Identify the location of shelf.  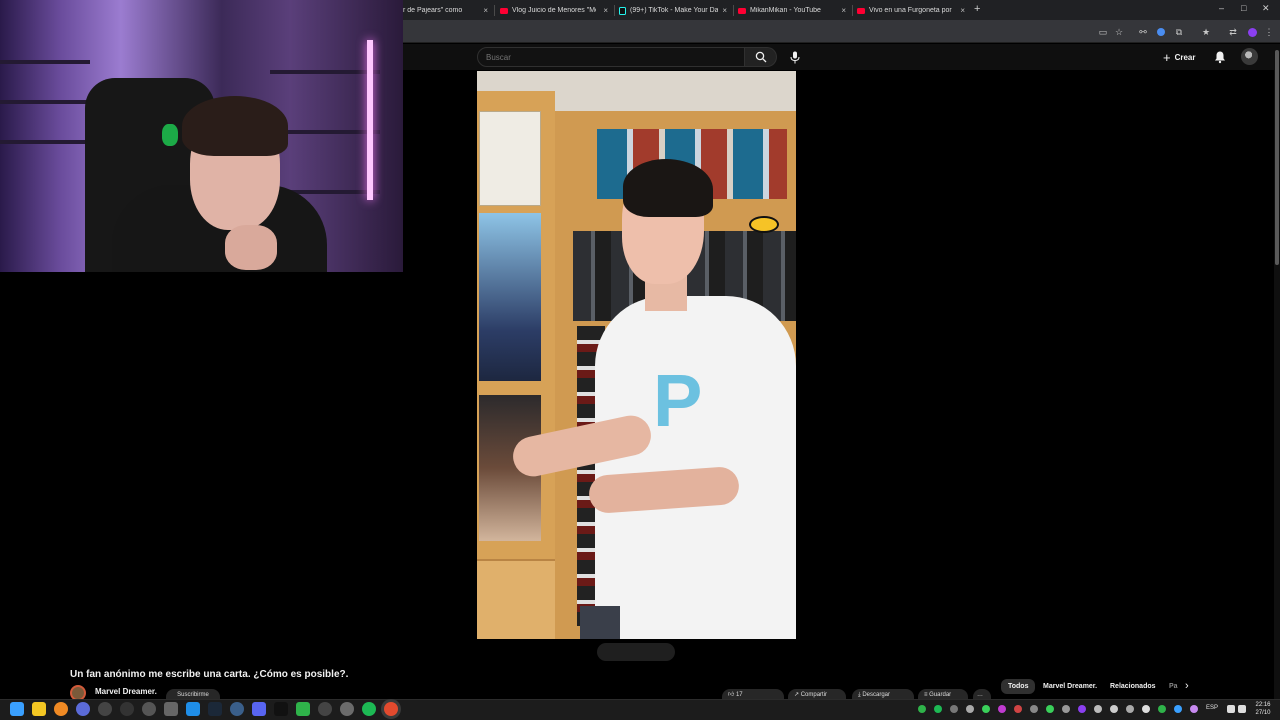
(325, 72).